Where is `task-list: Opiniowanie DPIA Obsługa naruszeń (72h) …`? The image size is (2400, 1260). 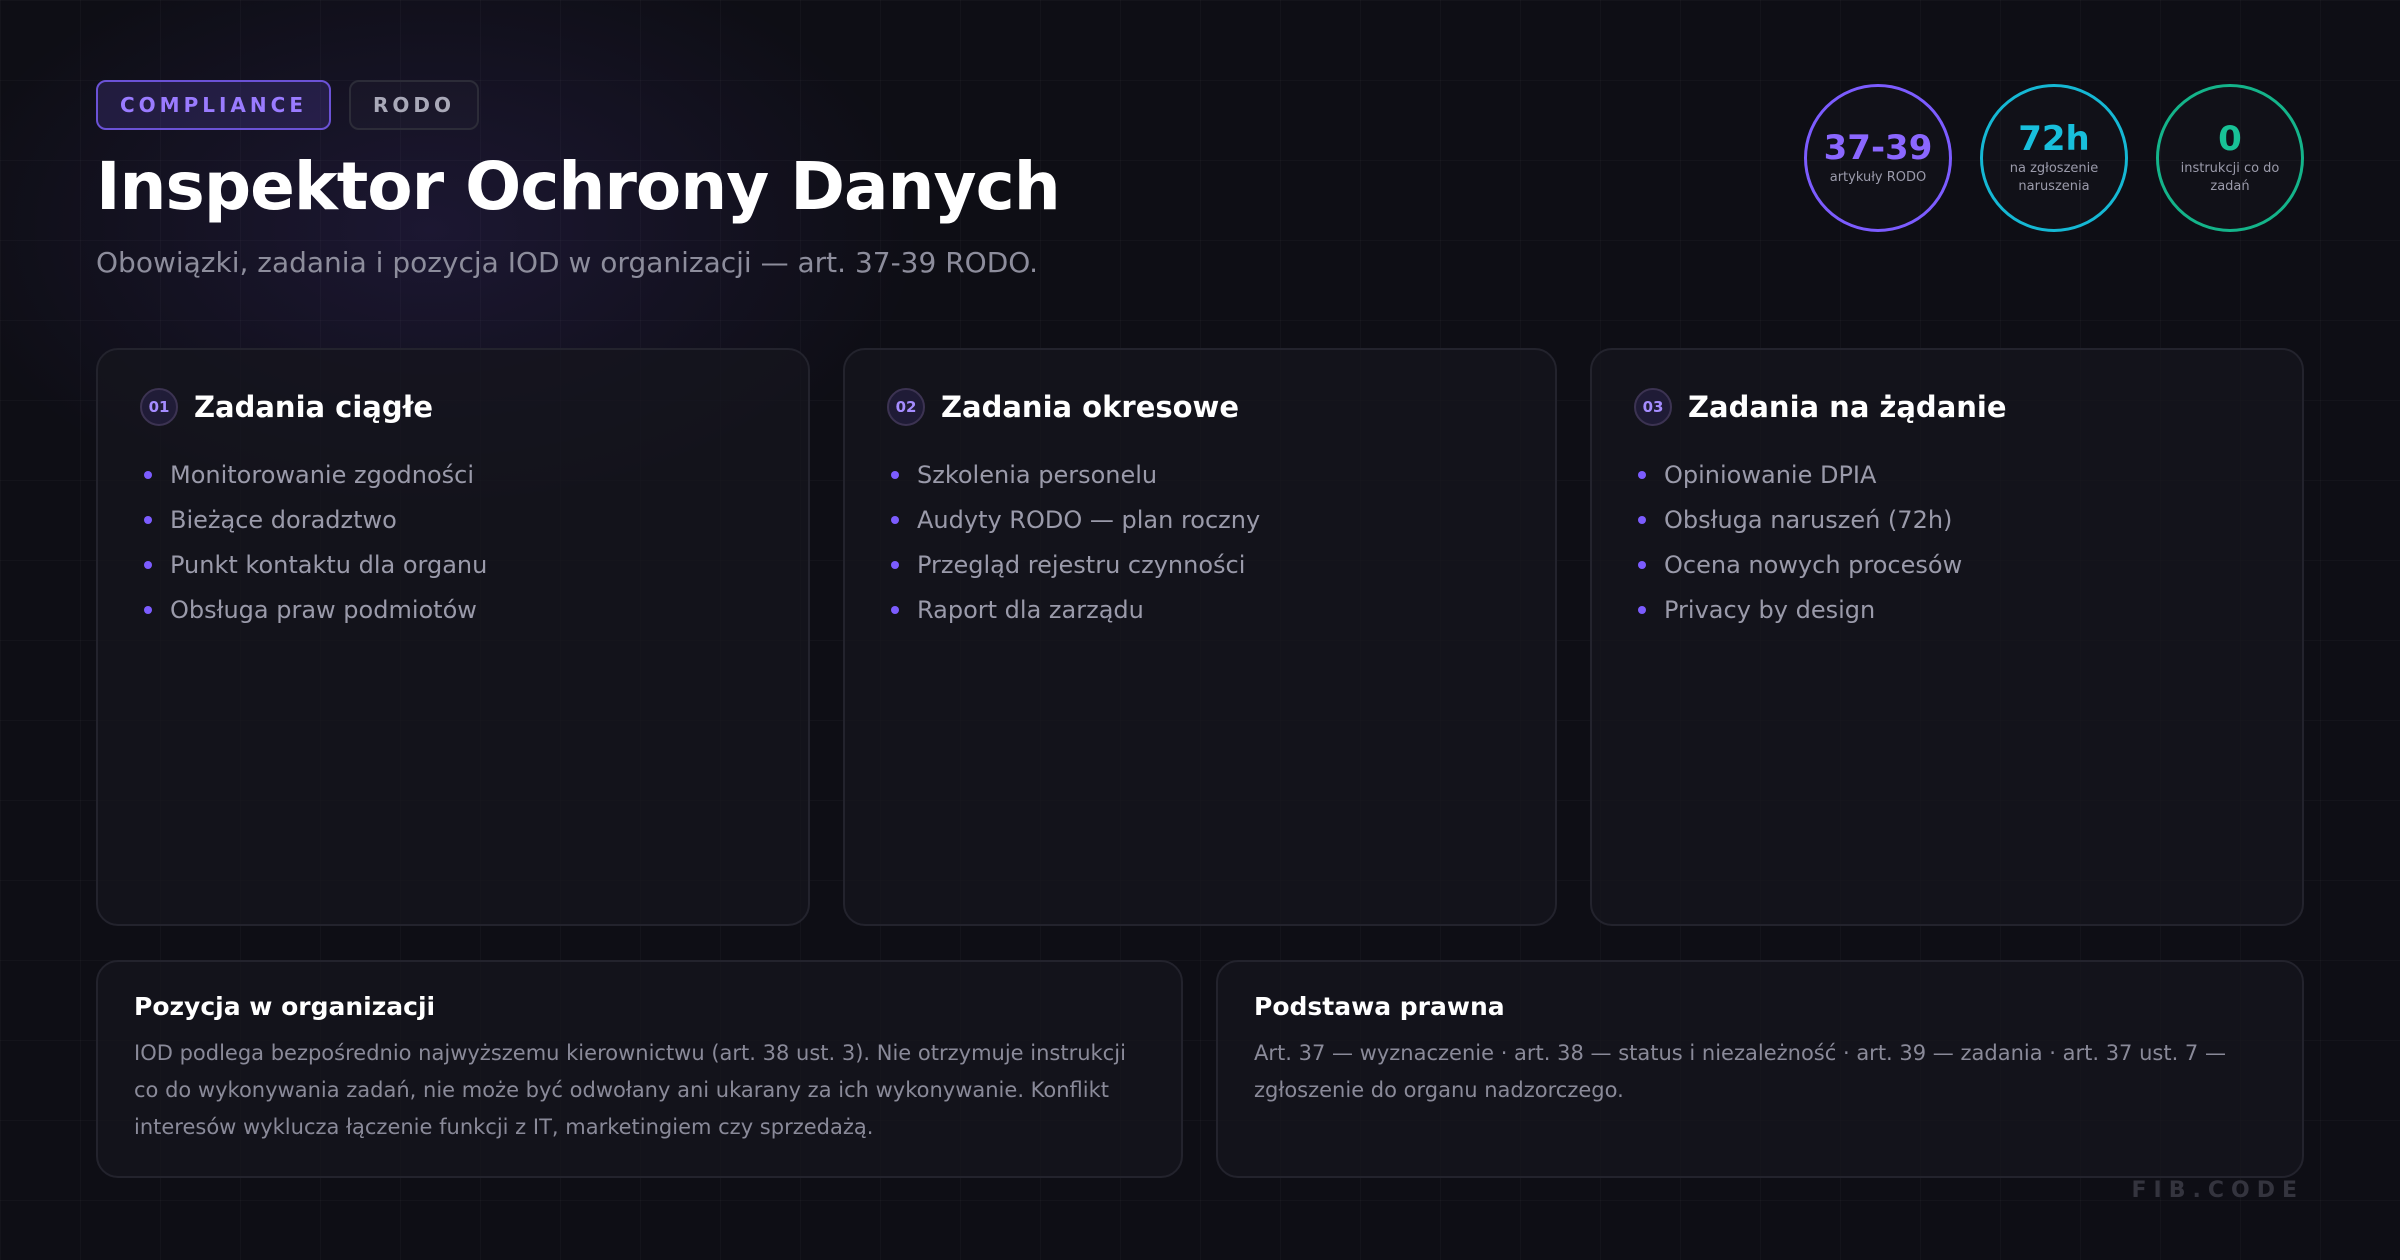
task-list: Opiniowanie DPIA Obsługa naruszeń (72h) … is located at coordinates (1947, 542).